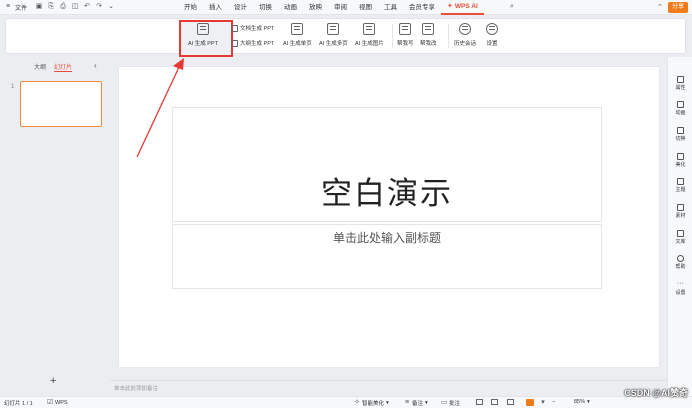 This screenshot has height=408, width=692. I want to click on arrow-line, so click(158, 111).